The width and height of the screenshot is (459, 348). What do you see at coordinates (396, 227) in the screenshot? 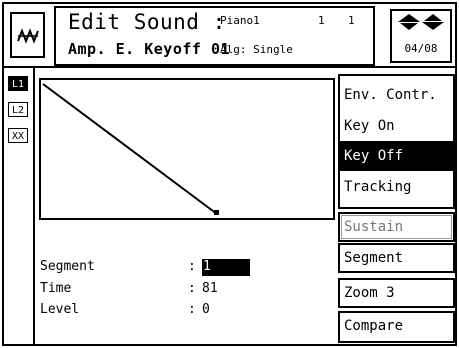
I see `sustain-button-border` at bounding box center [396, 227].